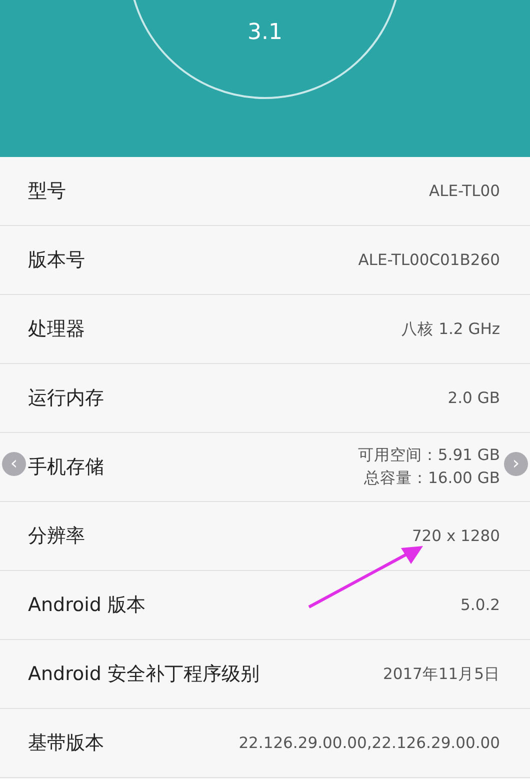 This screenshot has height=779, width=530. Describe the element at coordinates (480, 605) in the screenshot. I see `row-value: 5.0.2` at that location.